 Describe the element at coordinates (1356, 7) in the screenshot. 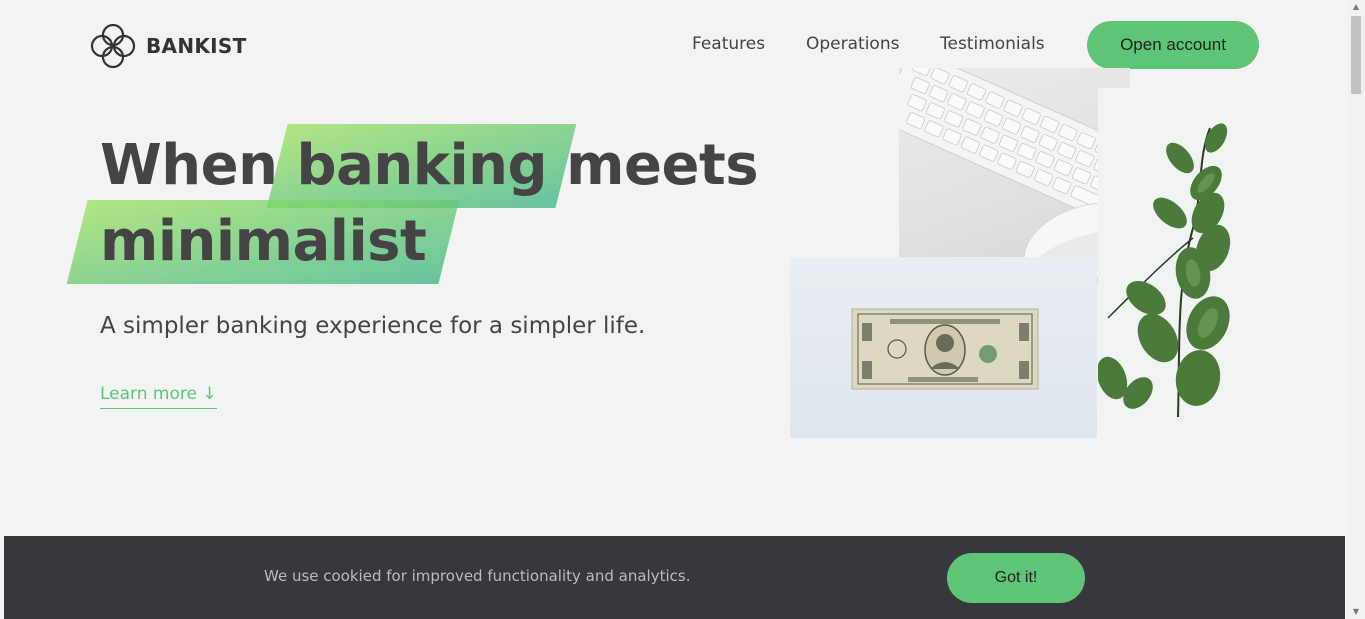

I see `scroll-up-arrow-icon: ▲` at that location.